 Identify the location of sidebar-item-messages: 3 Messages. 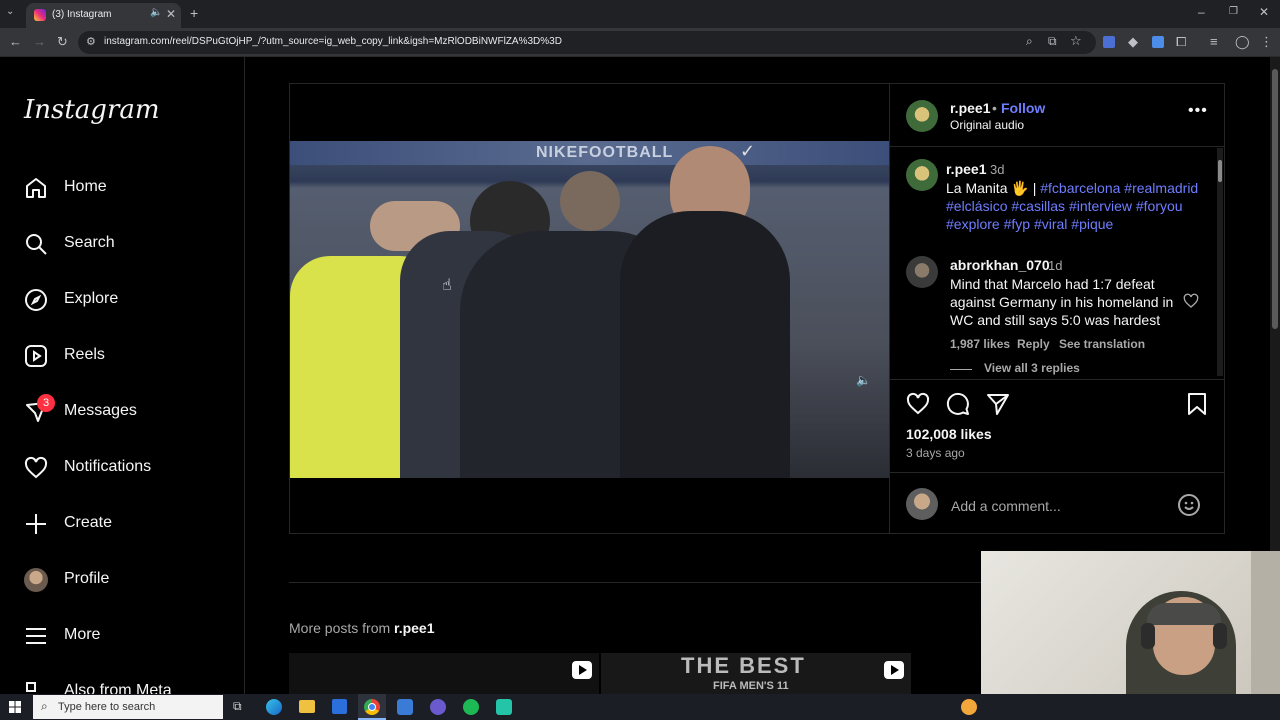
(124, 412).